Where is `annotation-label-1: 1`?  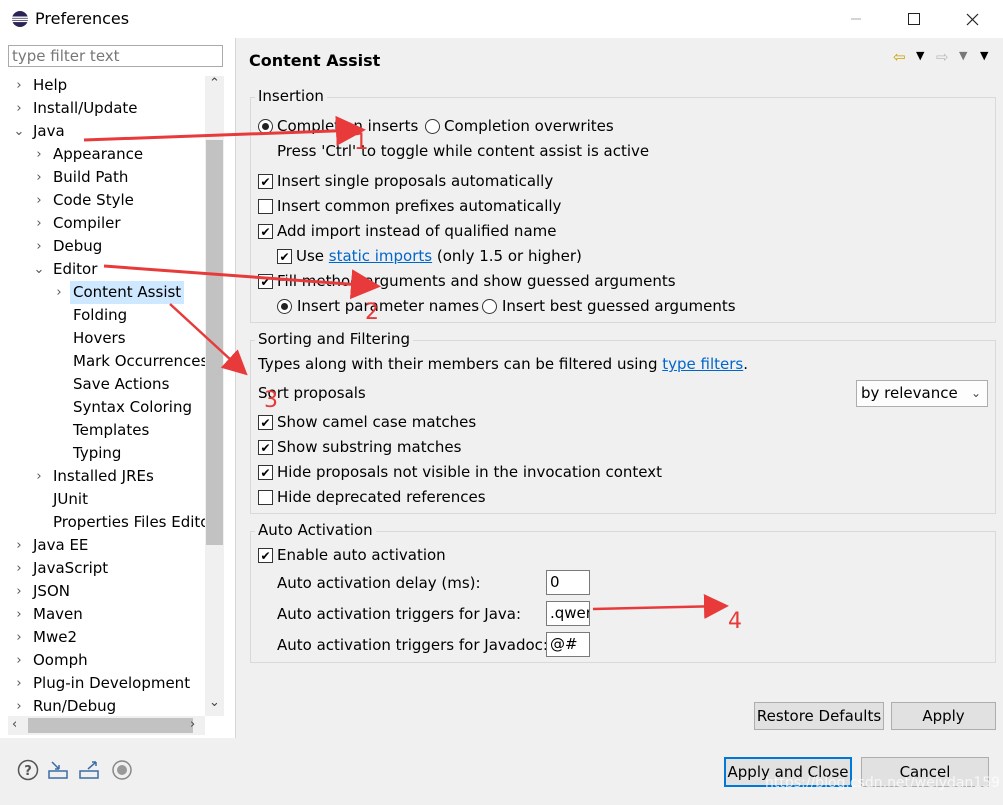 annotation-label-1: 1 is located at coordinates (361, 142).